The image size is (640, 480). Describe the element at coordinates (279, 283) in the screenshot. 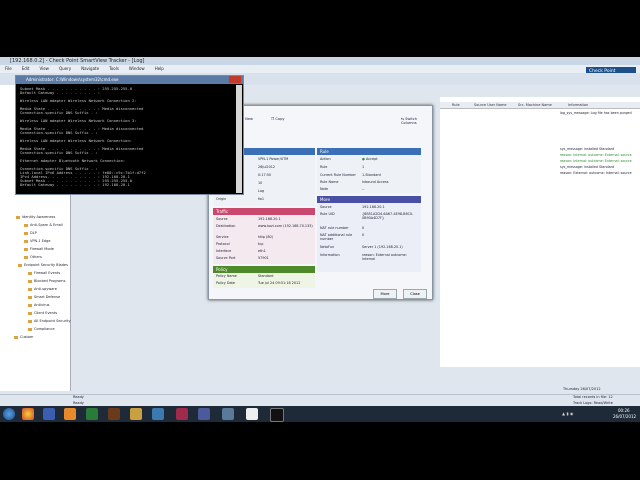

I see `field-value: Tue Jul 24 09:51:18 2012` at that location.